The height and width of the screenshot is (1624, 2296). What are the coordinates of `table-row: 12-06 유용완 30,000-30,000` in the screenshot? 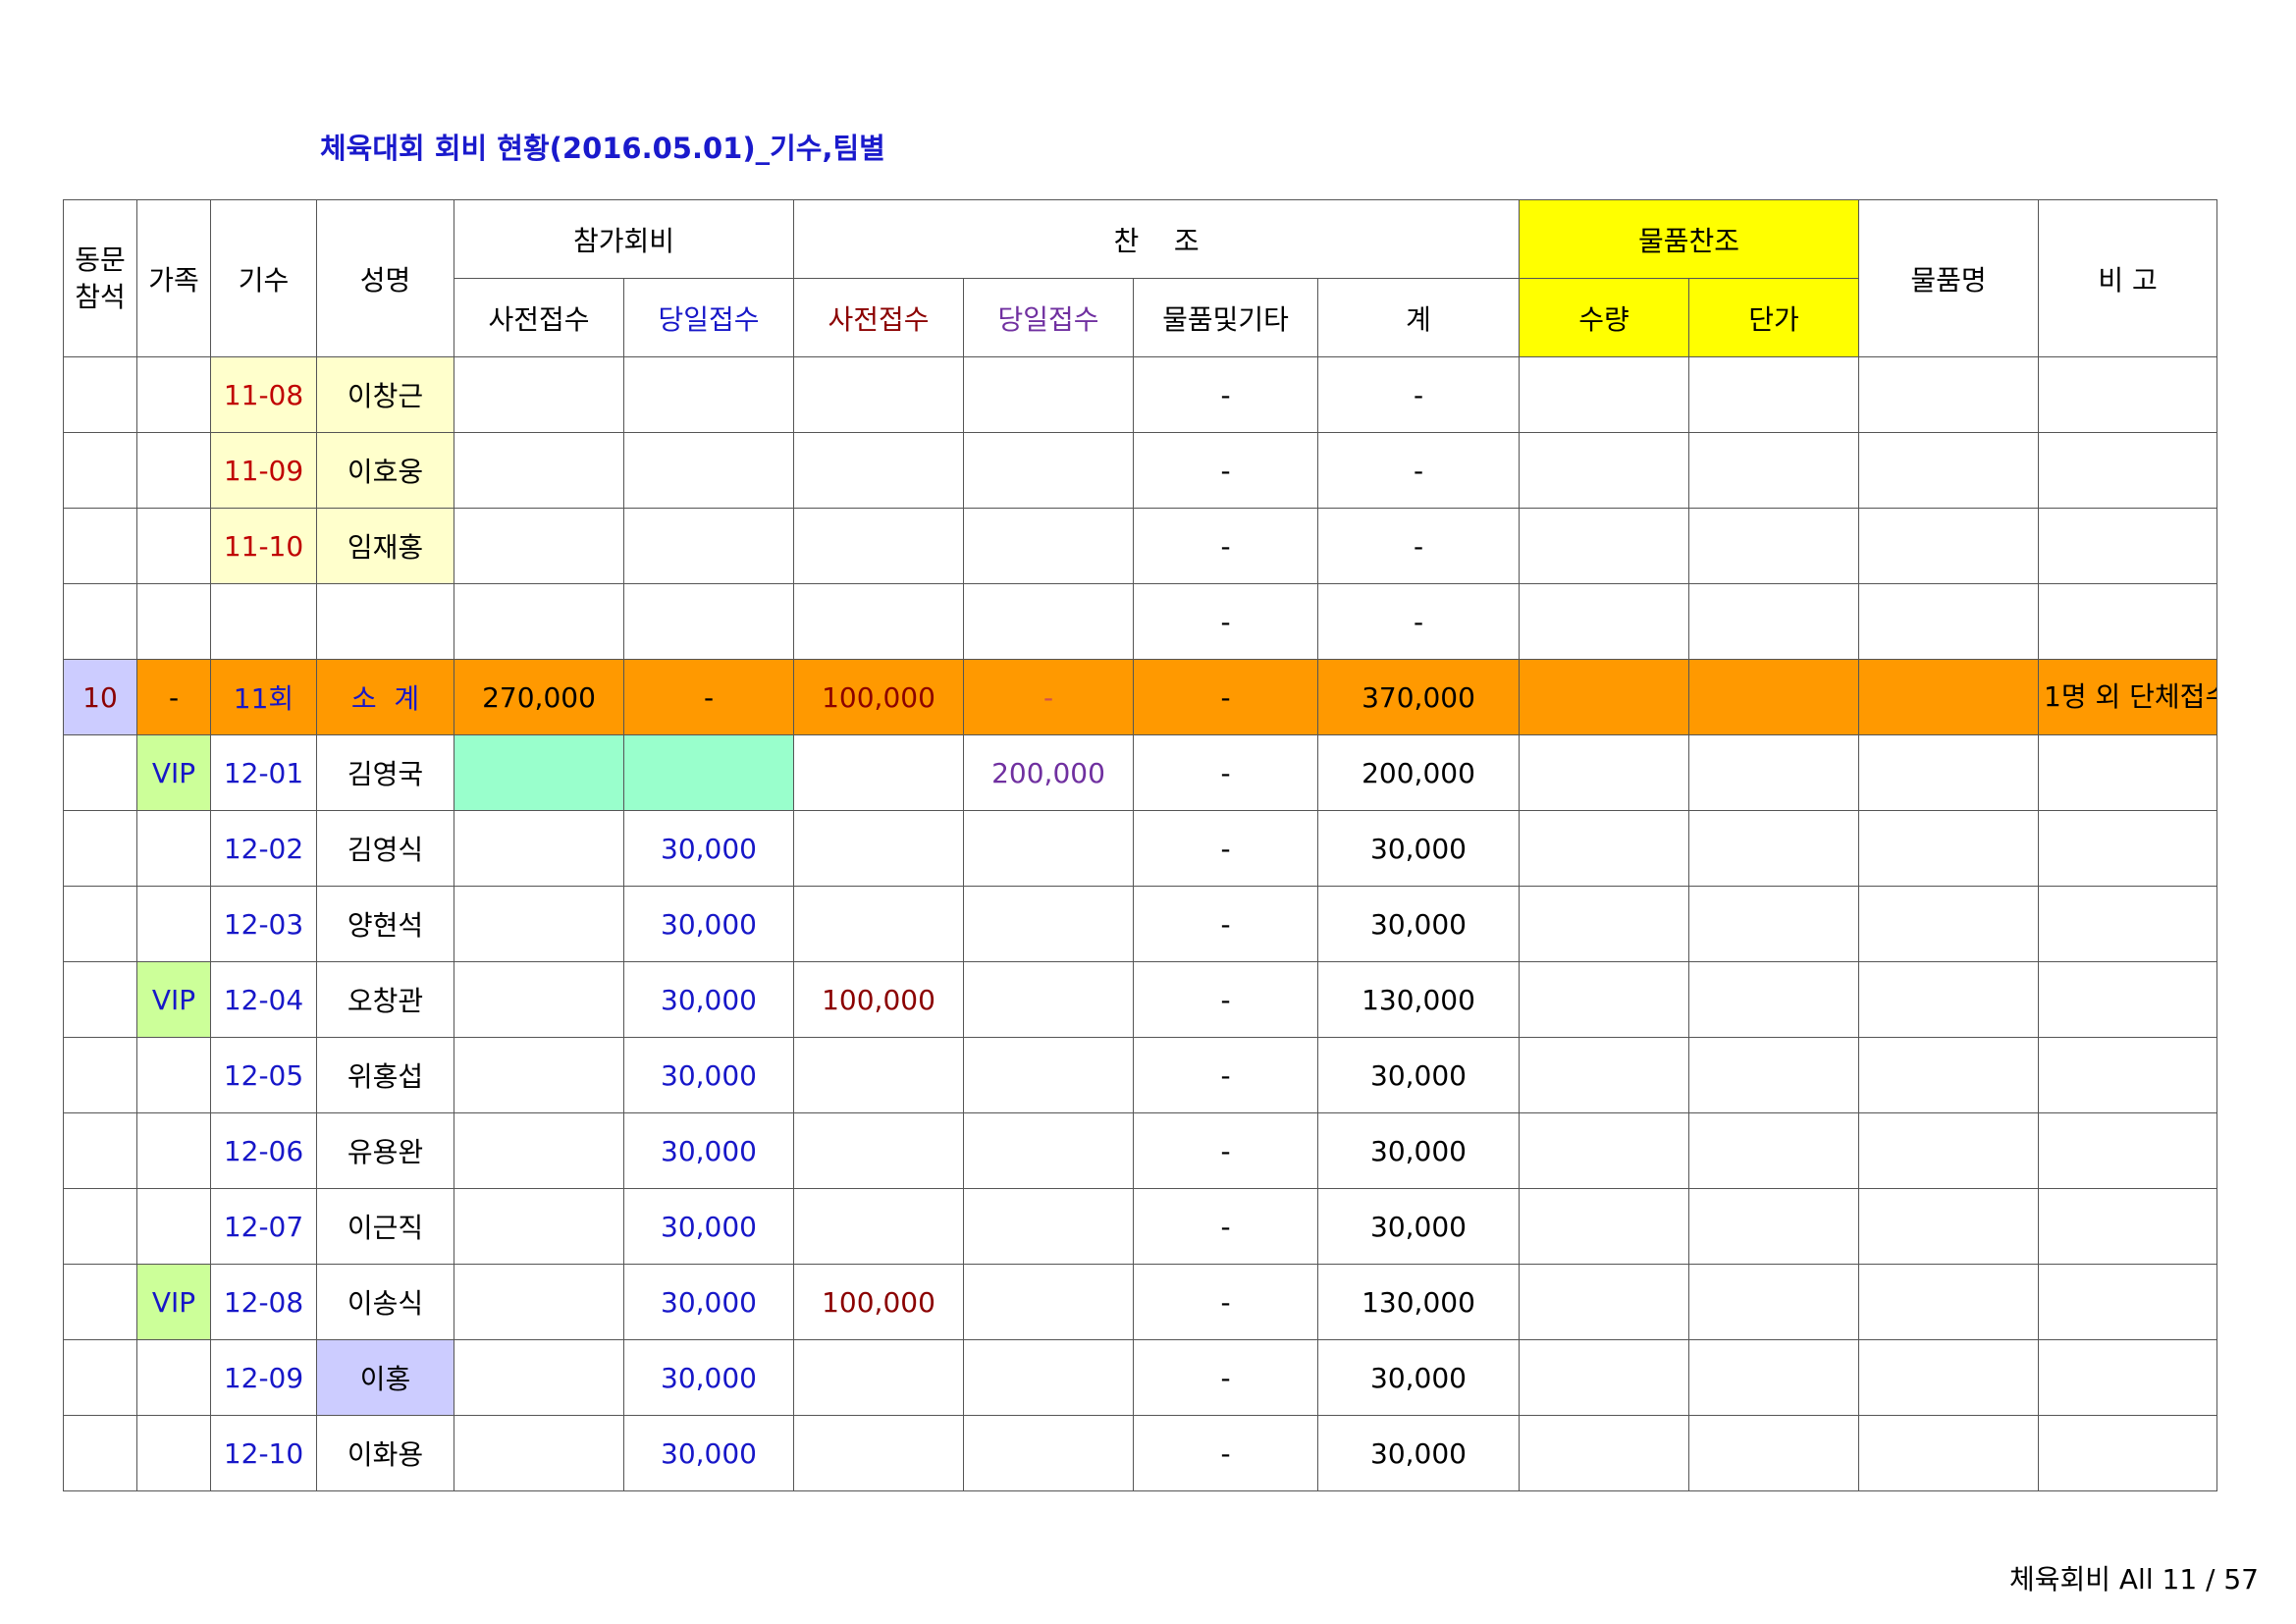 It's located at (1140, 1150).